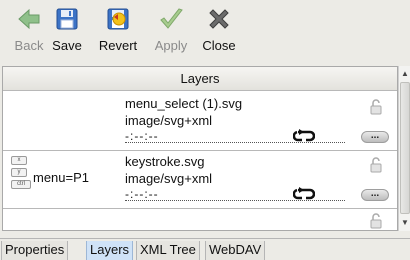 This screenshot has width=410, height=260. Describe the element at coordinates (171, 45) in the screenshot. I see `apply-label: Apply` at that location.